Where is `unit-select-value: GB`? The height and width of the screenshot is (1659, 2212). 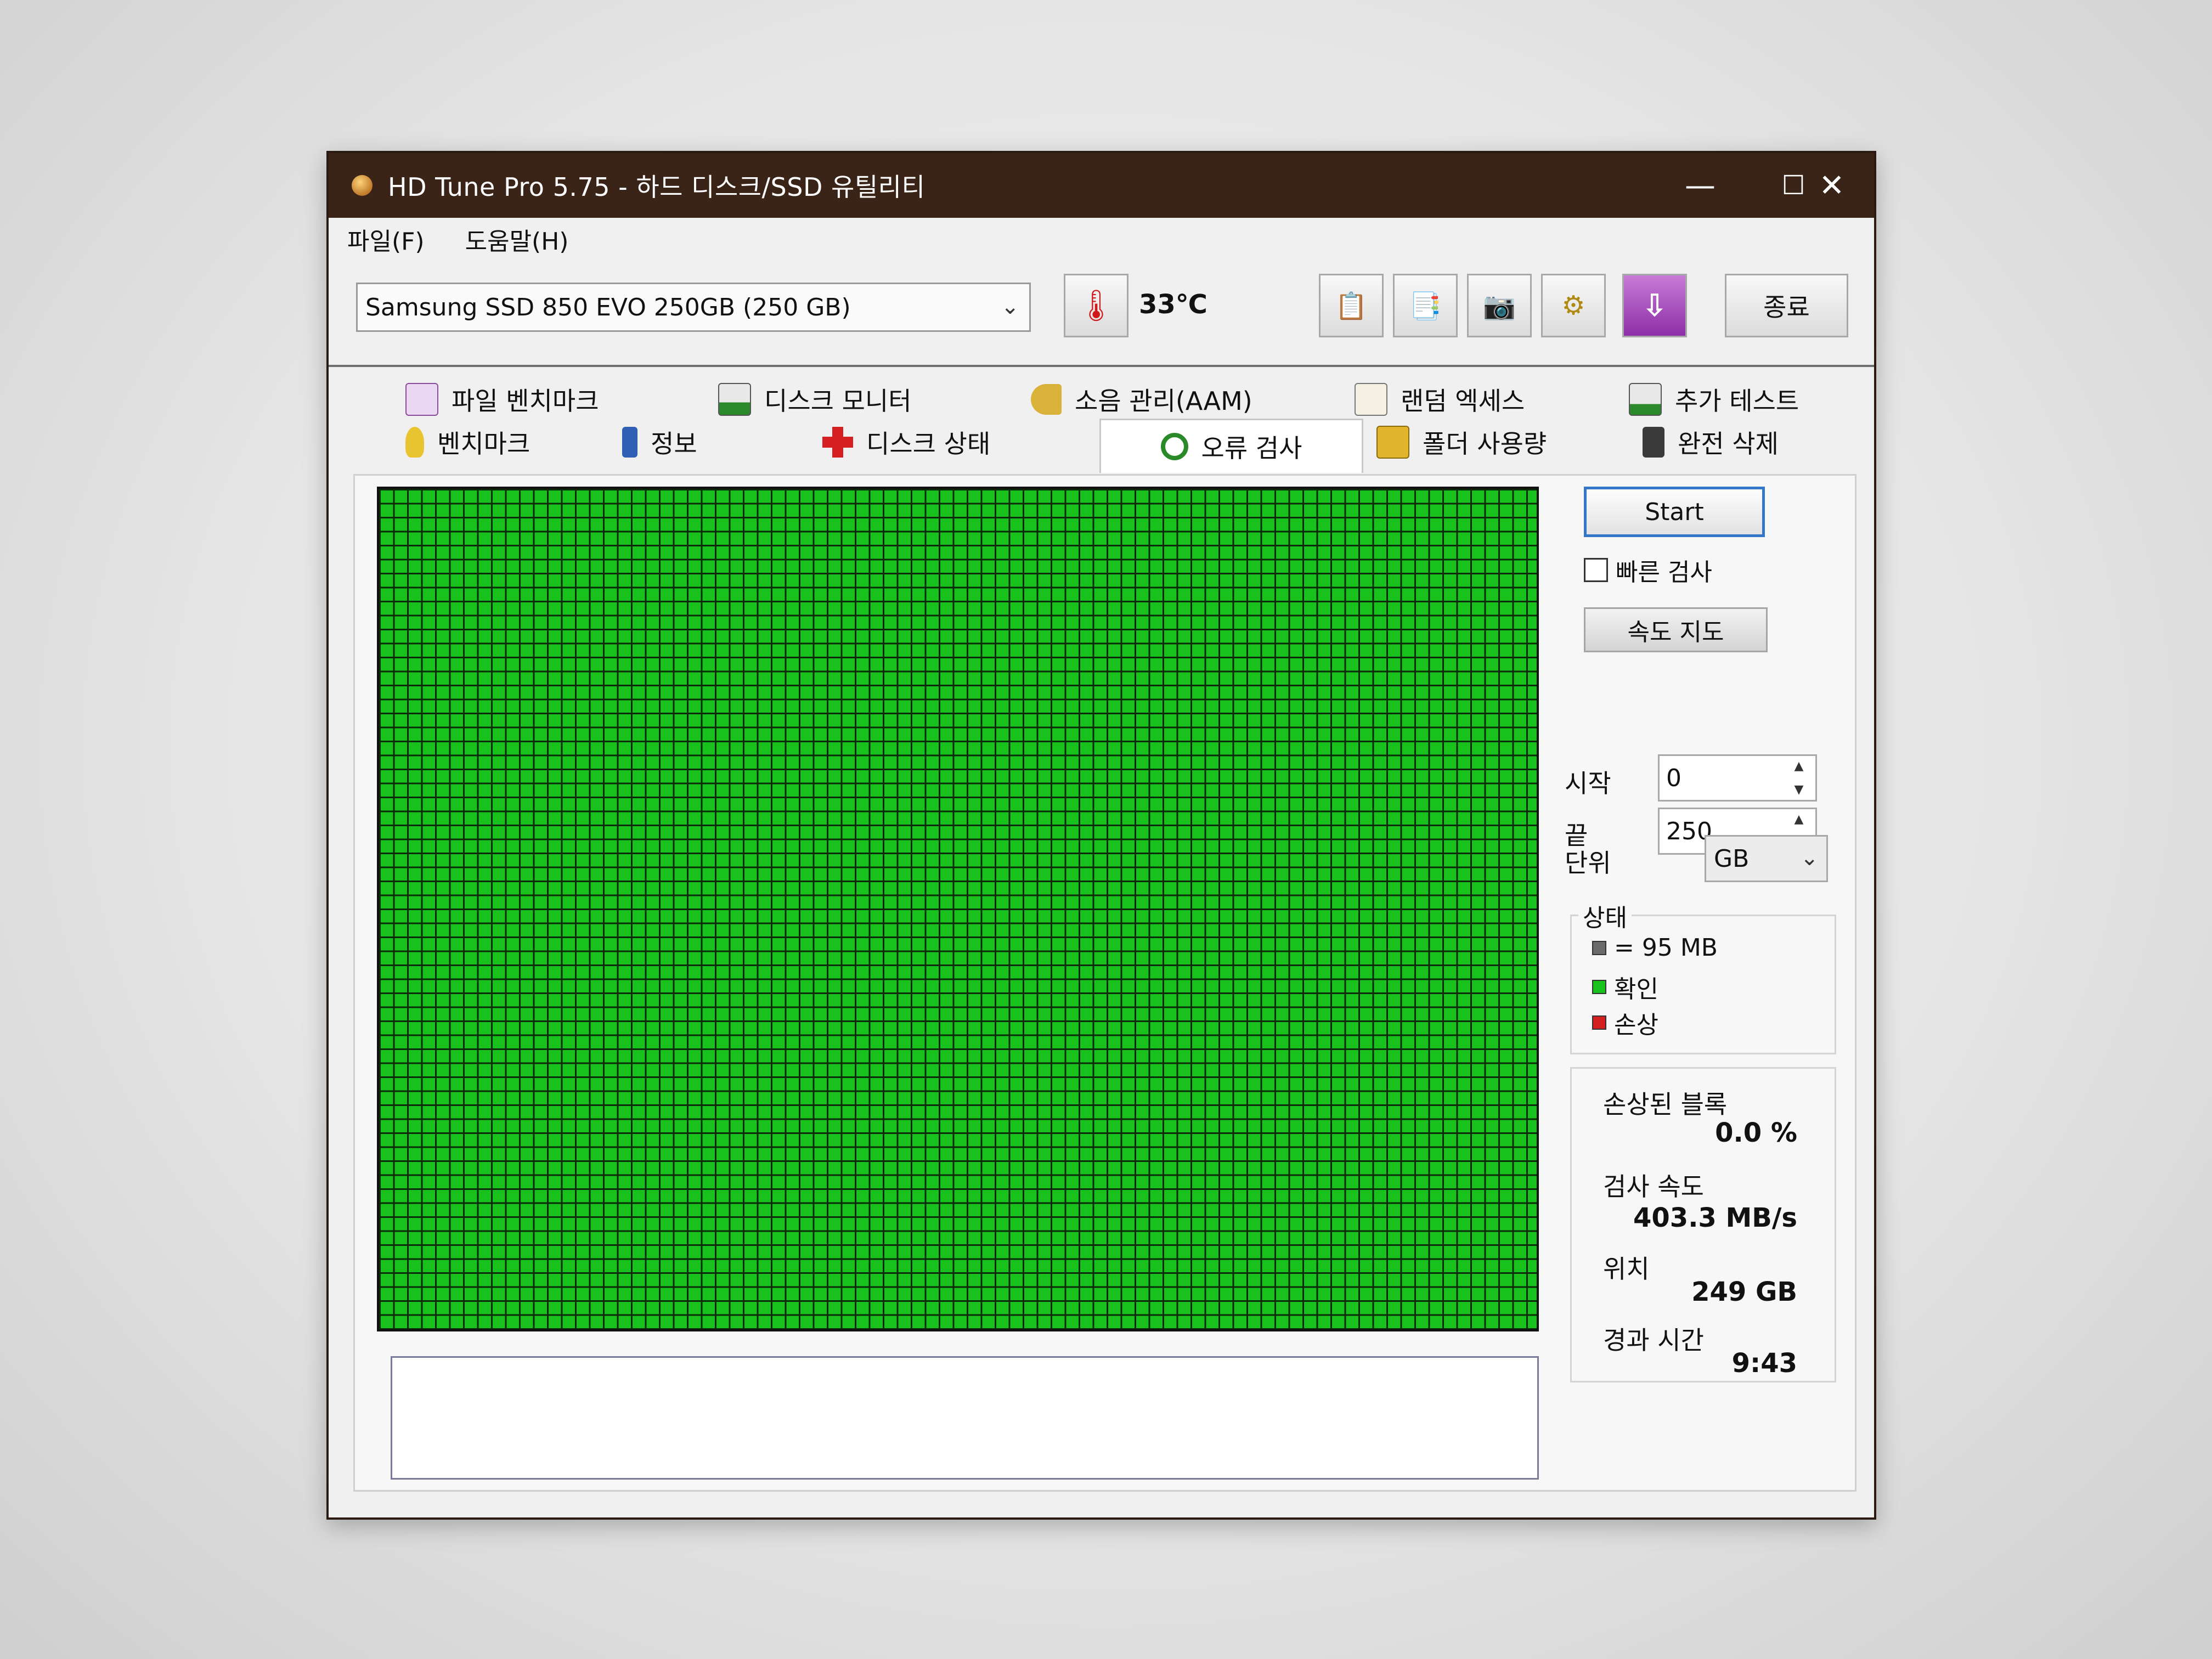 unit-select-value: GB is located at coordinates (1732, 859).